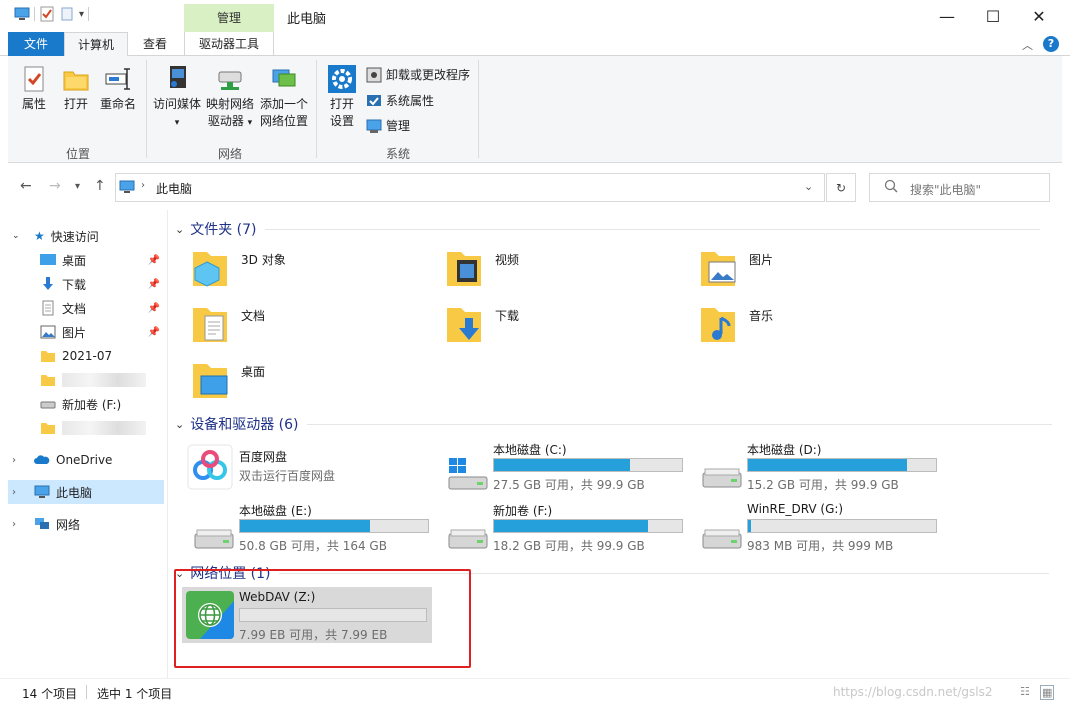  What do you see at coordinates (48, 404) in the screenshot?
I see `drive-icon` at bounding box center [48, 404].